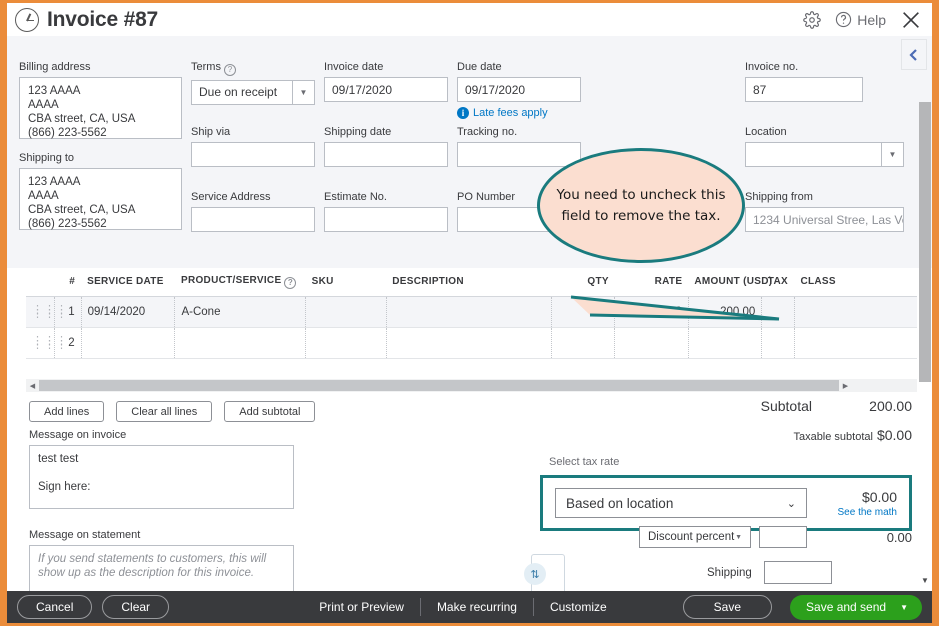 The width and height of the screenshot is (939, 626). I want to click on table-horizontal-scrollbar: ◀ ▶, so click(471, 385).